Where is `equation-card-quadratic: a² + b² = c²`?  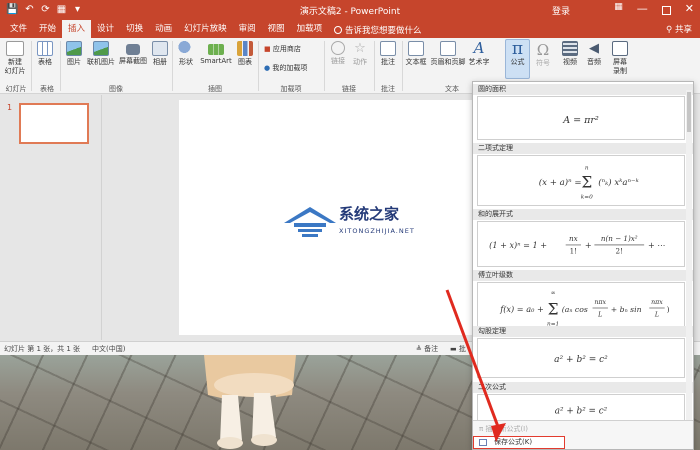
equation-card-quadratic: a² + b² = c² is located at coordinates (581, 408).